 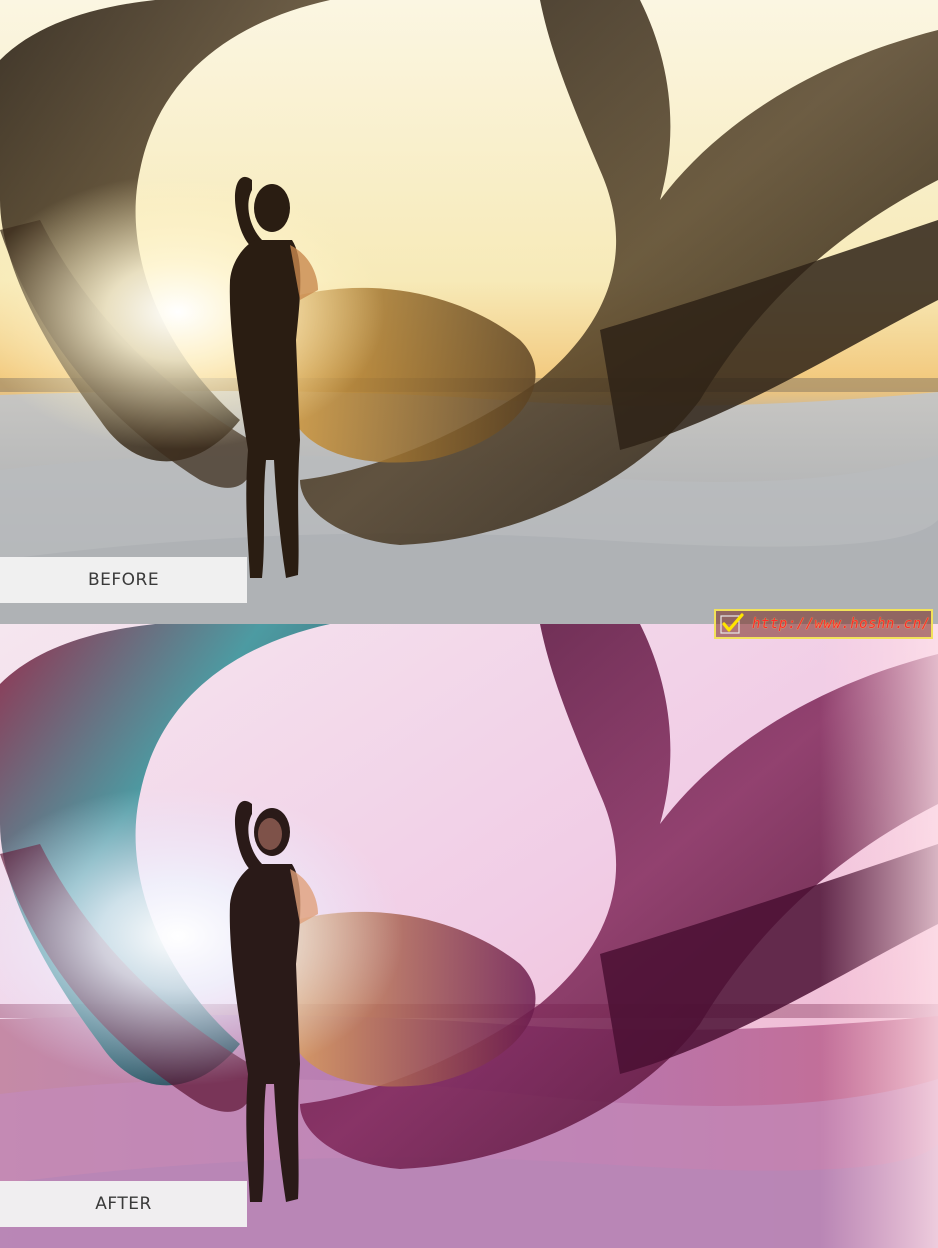 What do you see at coordinates (123, 580) in the screenshot?
I see `before-label: BEFORE` at bounding box center [123, 580].